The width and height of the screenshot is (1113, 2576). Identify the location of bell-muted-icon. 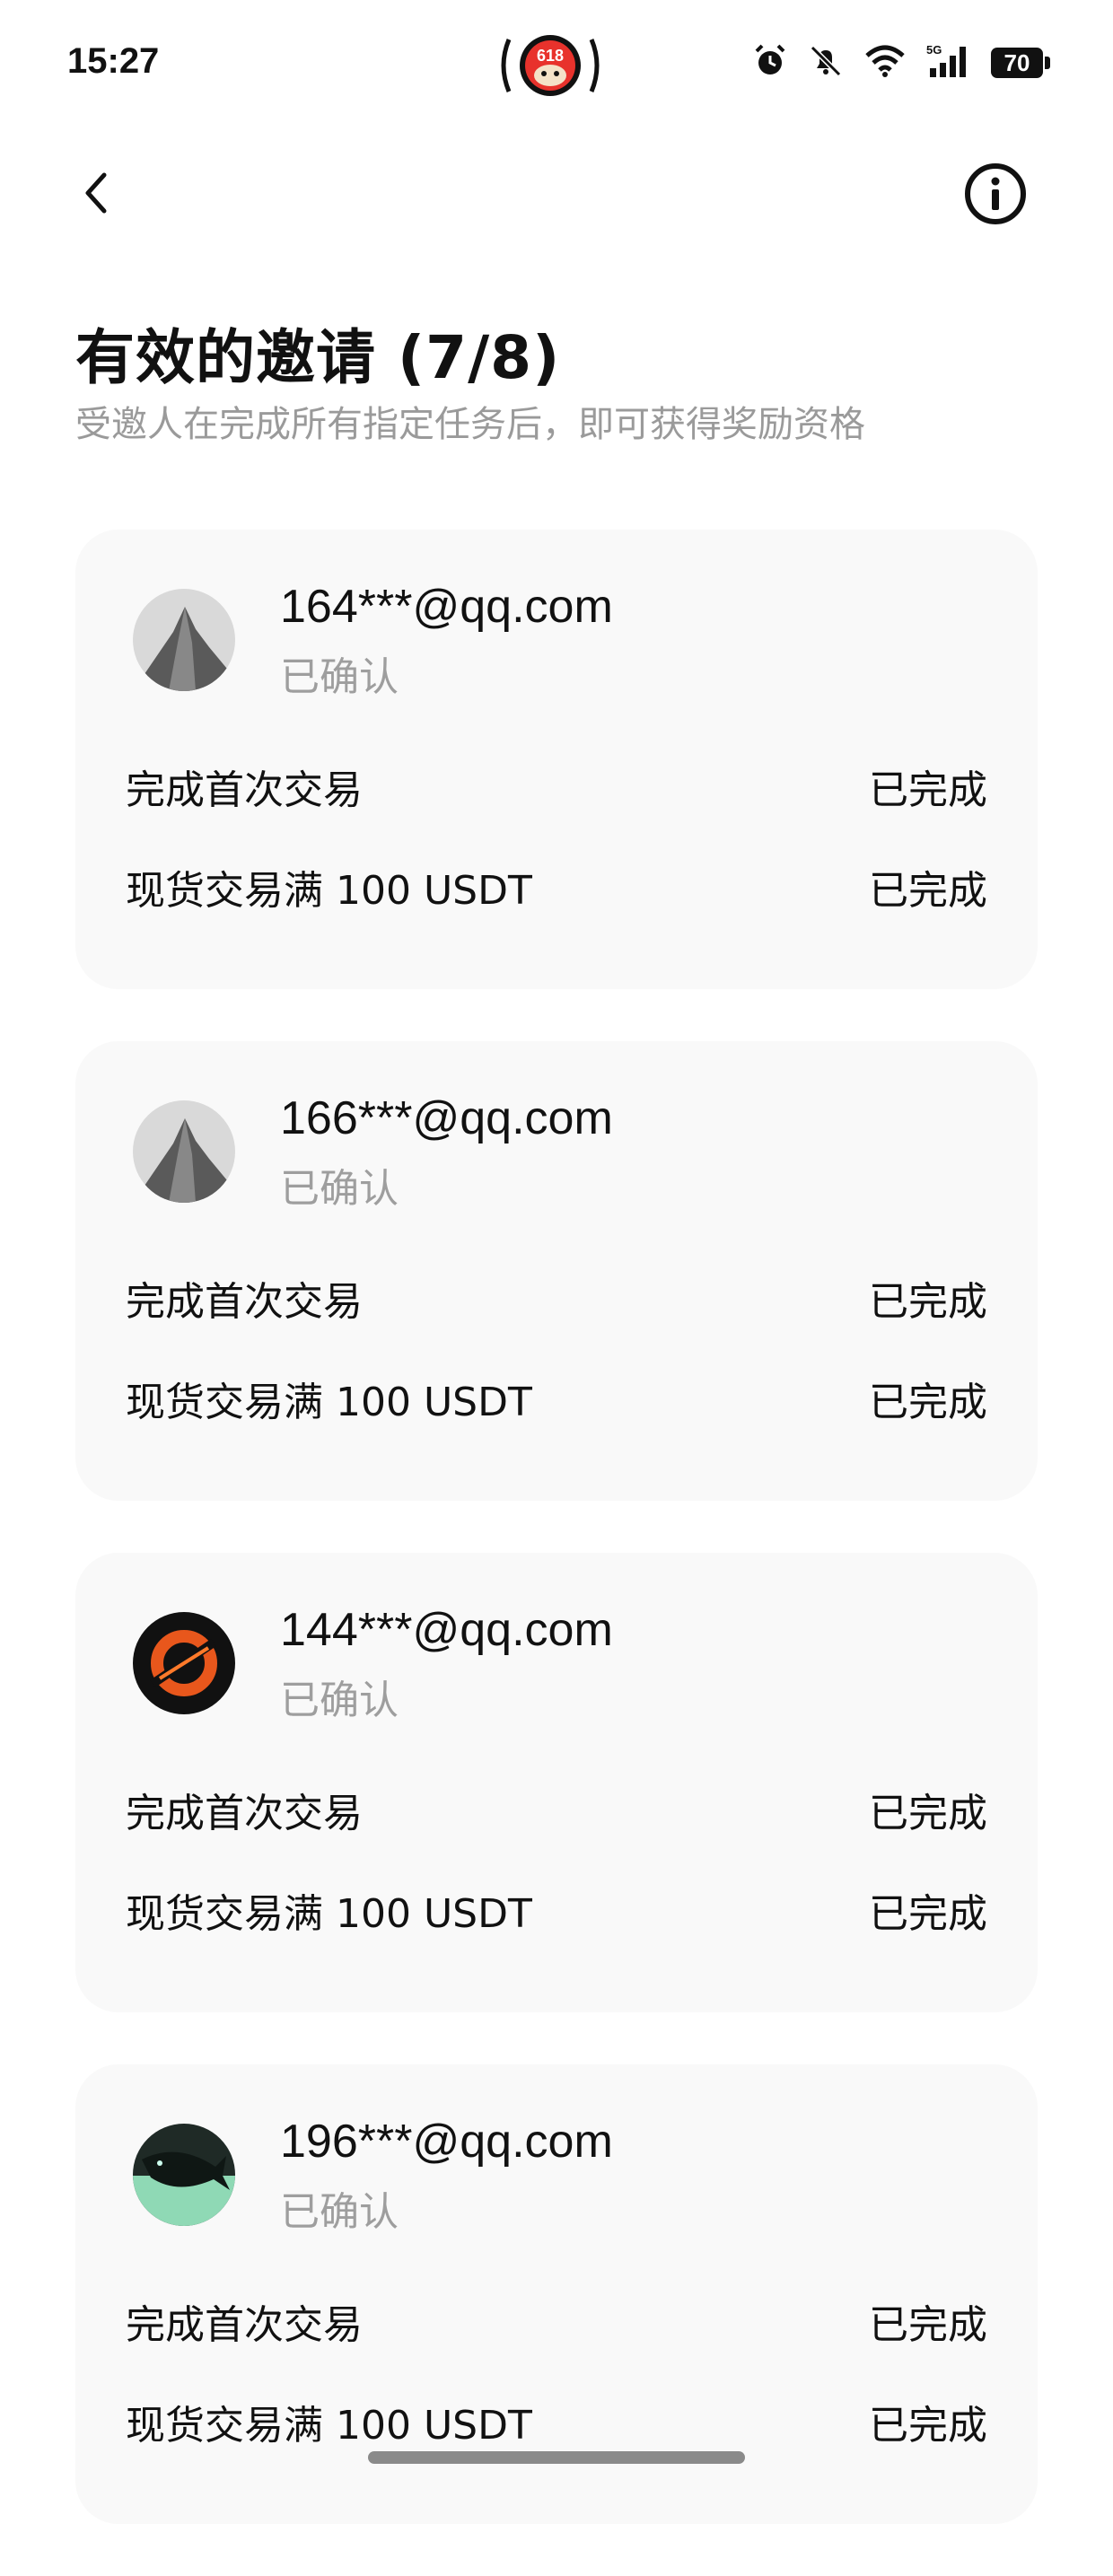
(826, 63).